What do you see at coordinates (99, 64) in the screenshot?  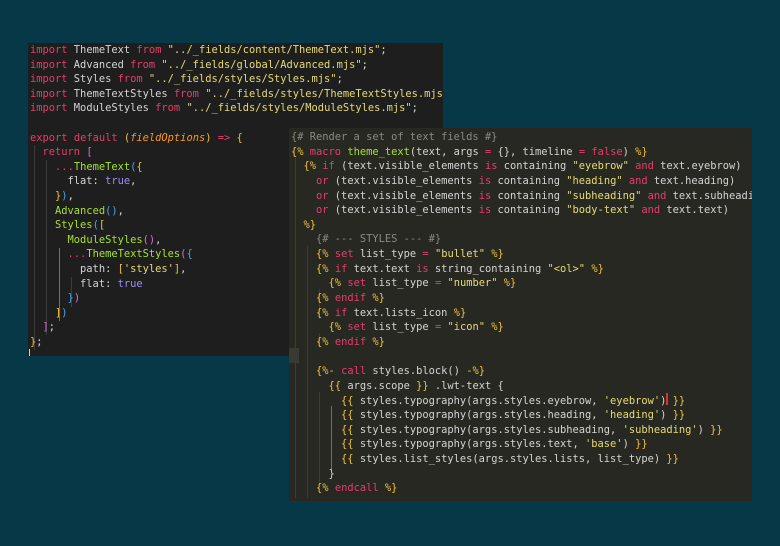 I see `code-token: Advanced` at bounding box center [99, 64].